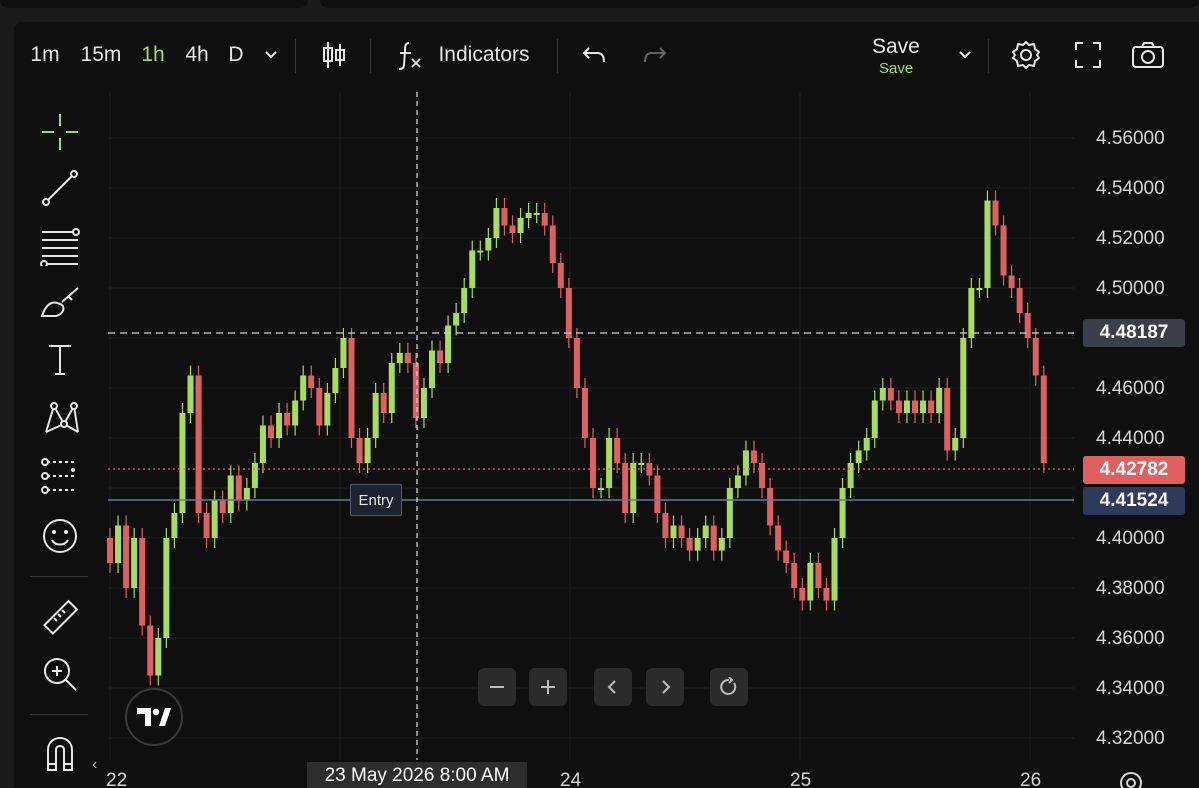 The image size is (1199, 788). Describe the element at coordinates (759, 4) in the screenshot. I see `top-strip-right` at that location.